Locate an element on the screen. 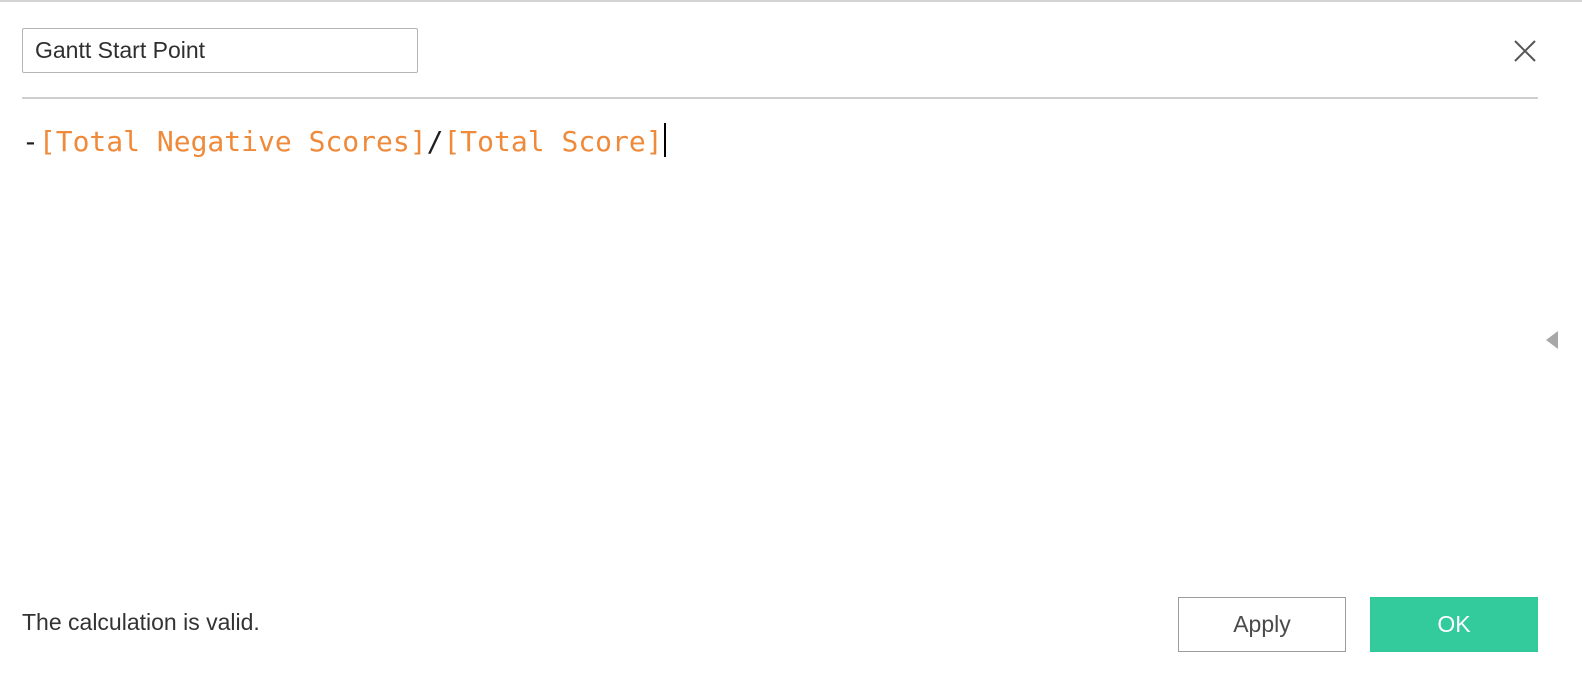  triangle-left-icon is located at coordinates (1552, 340).